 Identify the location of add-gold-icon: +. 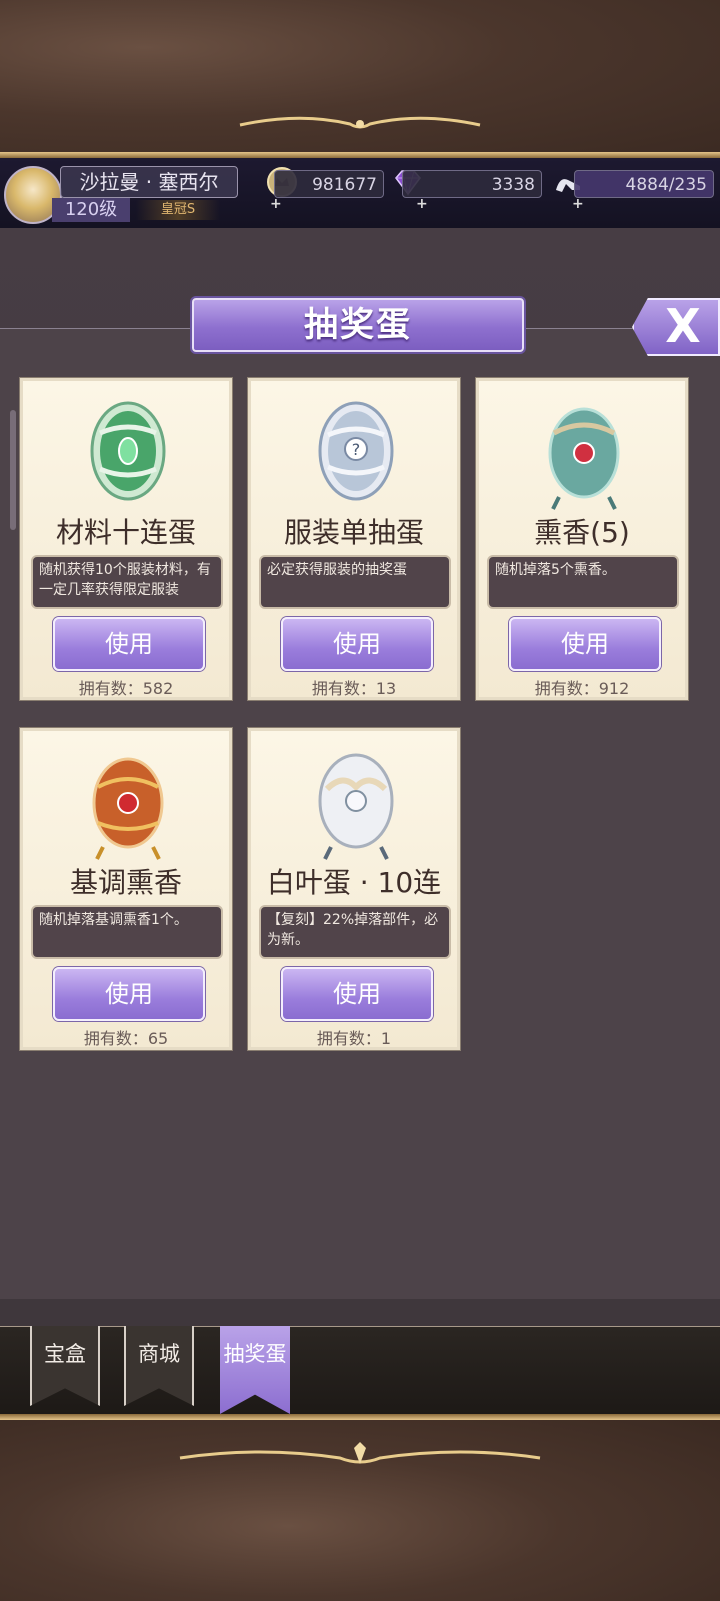
(276, 204).